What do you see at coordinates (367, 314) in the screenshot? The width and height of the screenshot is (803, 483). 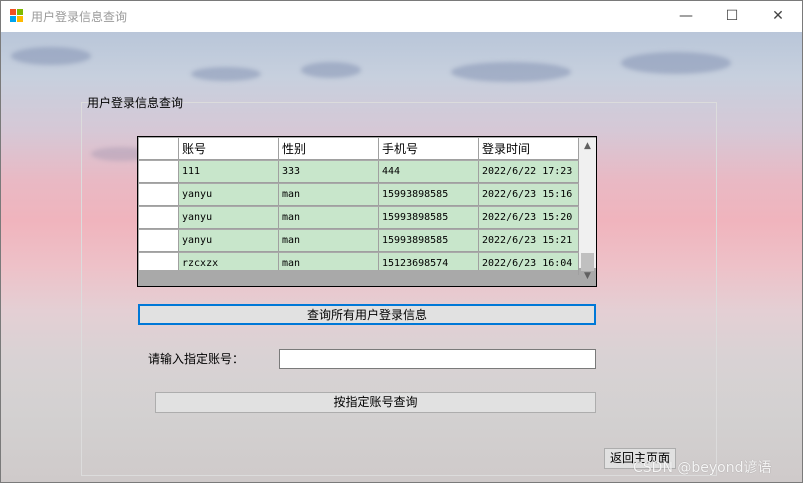 I see `query-all-button: 查询所有用户登录信息` at bounding box center [367, 314].